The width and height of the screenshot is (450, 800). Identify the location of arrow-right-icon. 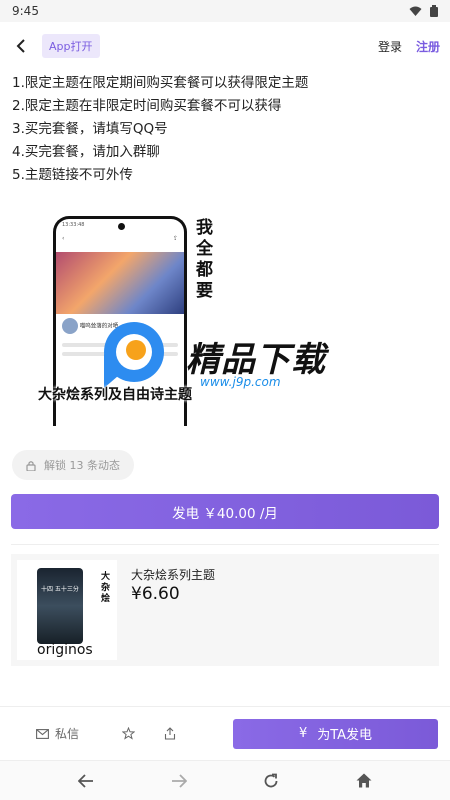
(179, 780).